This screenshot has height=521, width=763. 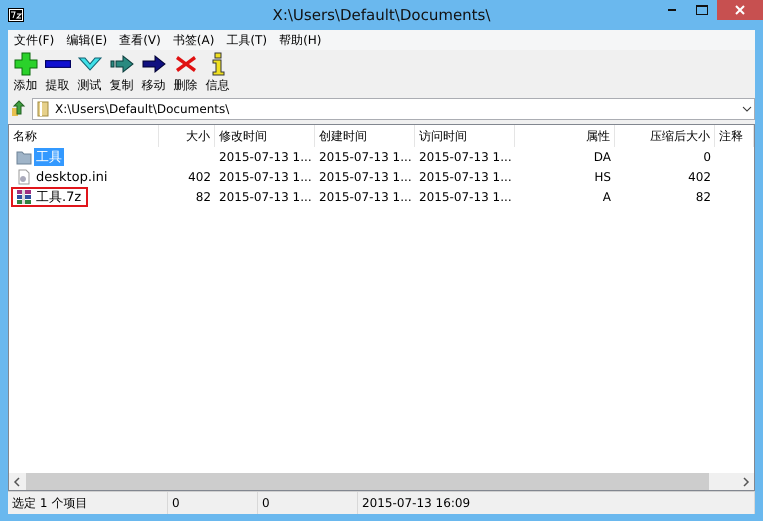 I want to click on column-header: 注释, so click(x=734, y=136).